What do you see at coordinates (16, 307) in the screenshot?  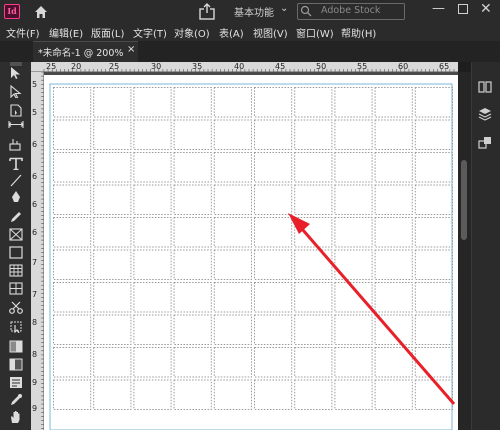 I see `scissors-icon` at bounding box center [16, 307].